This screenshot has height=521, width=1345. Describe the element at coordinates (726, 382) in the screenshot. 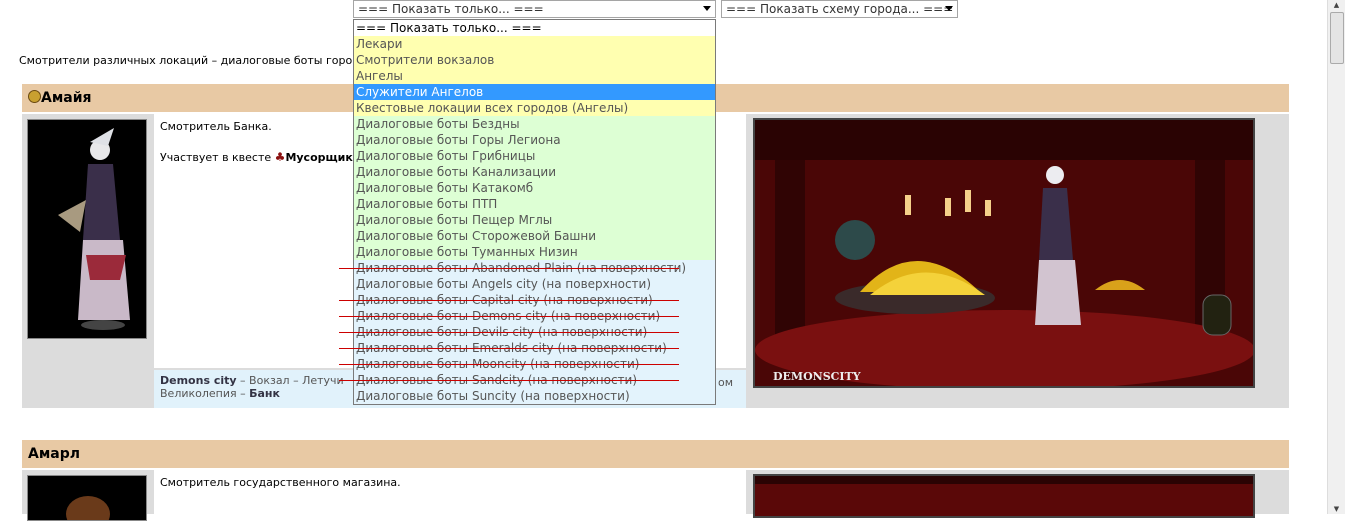

I see `location-tail: ом` at that location.